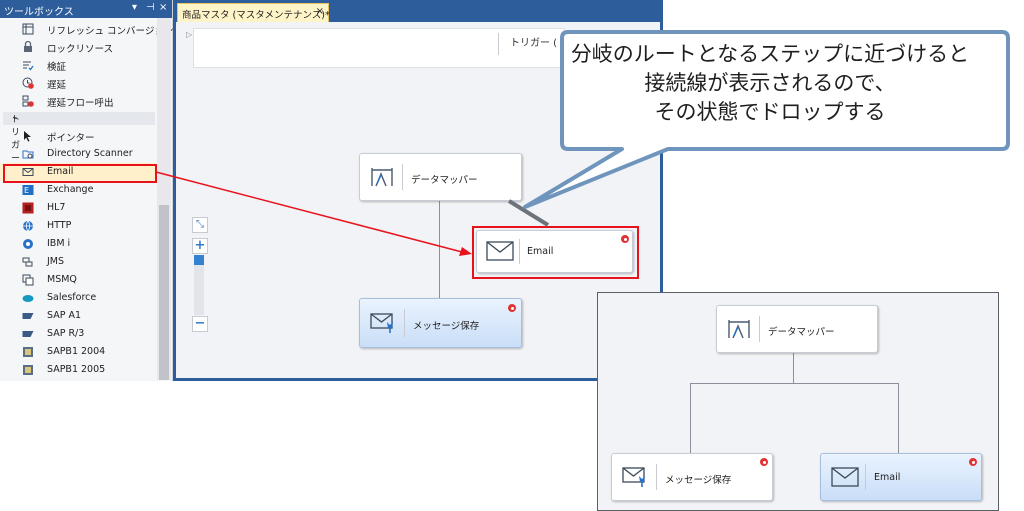 The height and width of the screenshot is (511, 1024). I want to click on email-icon, so click(845, 477).